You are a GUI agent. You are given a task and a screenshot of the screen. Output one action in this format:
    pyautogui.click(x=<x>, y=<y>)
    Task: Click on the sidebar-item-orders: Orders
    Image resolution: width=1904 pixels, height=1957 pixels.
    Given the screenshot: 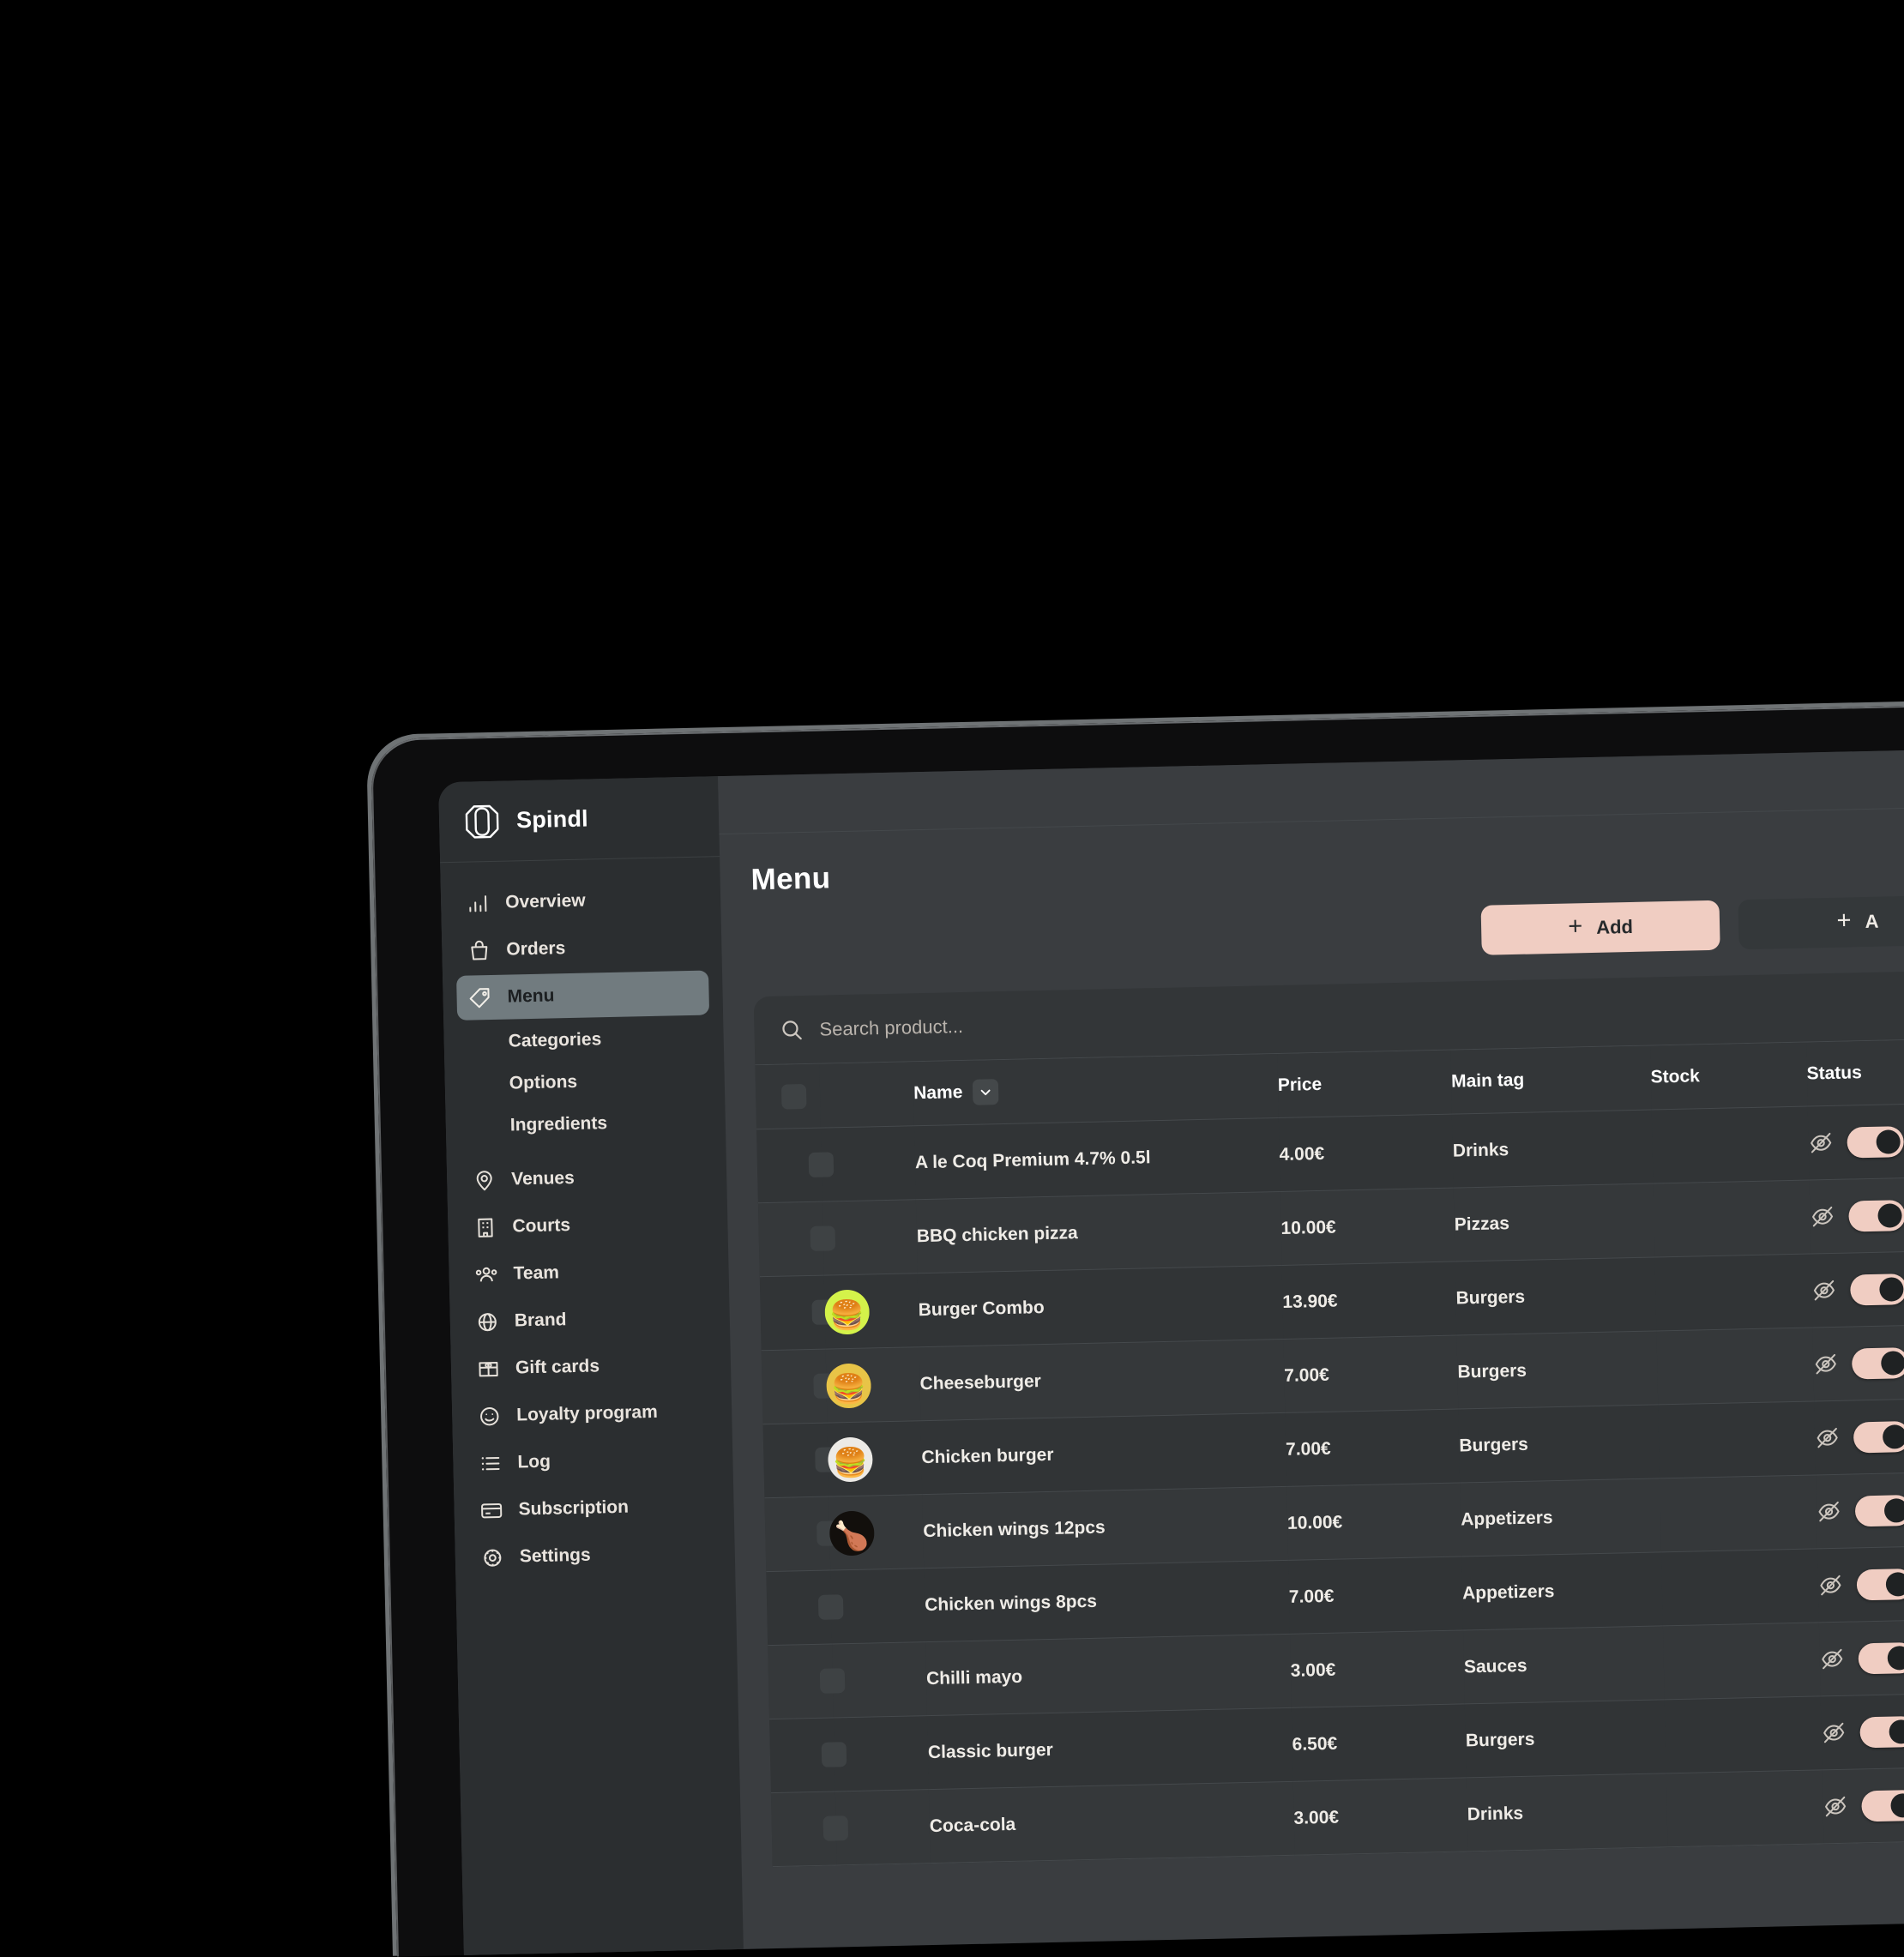 What is the action you would take?
    pyautogui.click(x=581, y=947)
    